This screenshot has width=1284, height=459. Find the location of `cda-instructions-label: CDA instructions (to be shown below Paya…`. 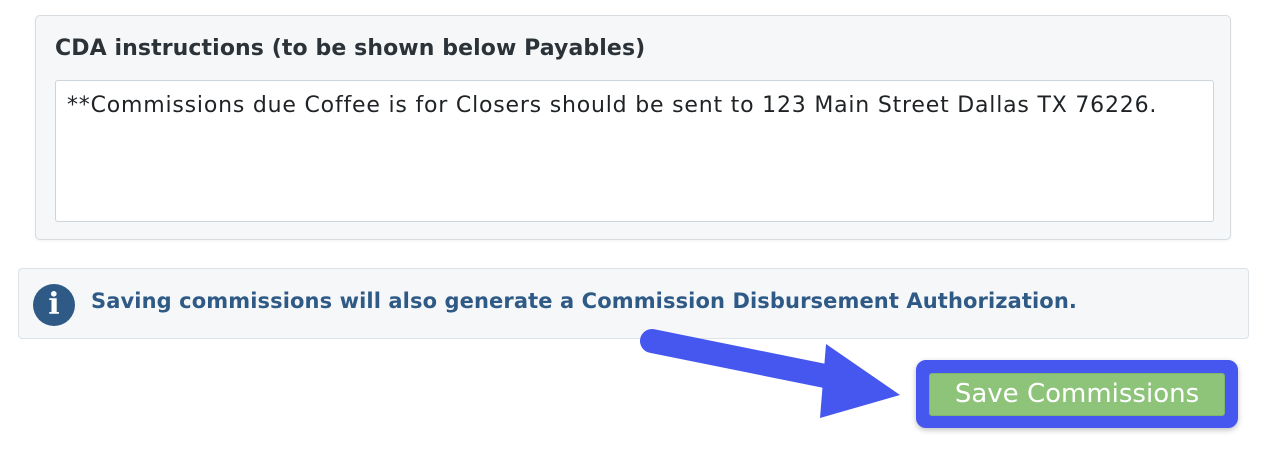

cda-instructions-label: CDA instructions (to be shown below Paya… is located at coordinates (350, 48).